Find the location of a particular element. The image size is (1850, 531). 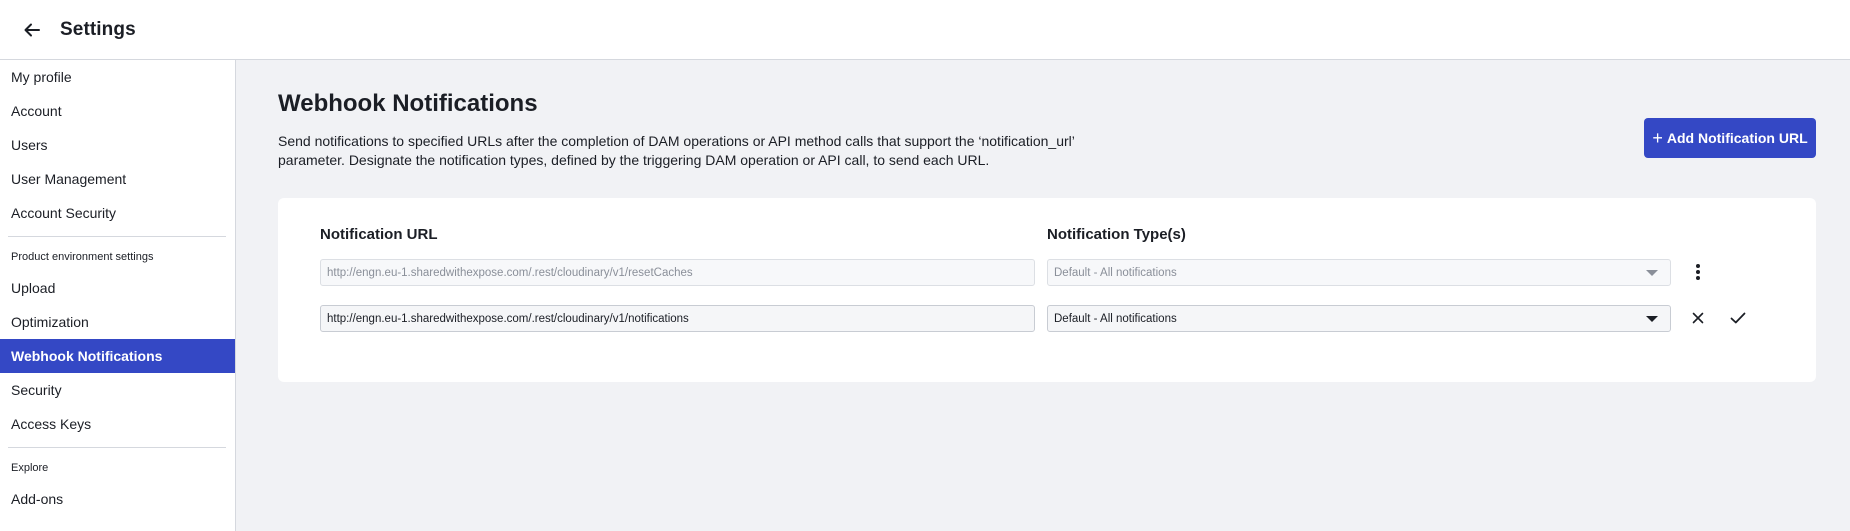

sidebar-item-user-management: User Management is located at coordinates (117, 179).